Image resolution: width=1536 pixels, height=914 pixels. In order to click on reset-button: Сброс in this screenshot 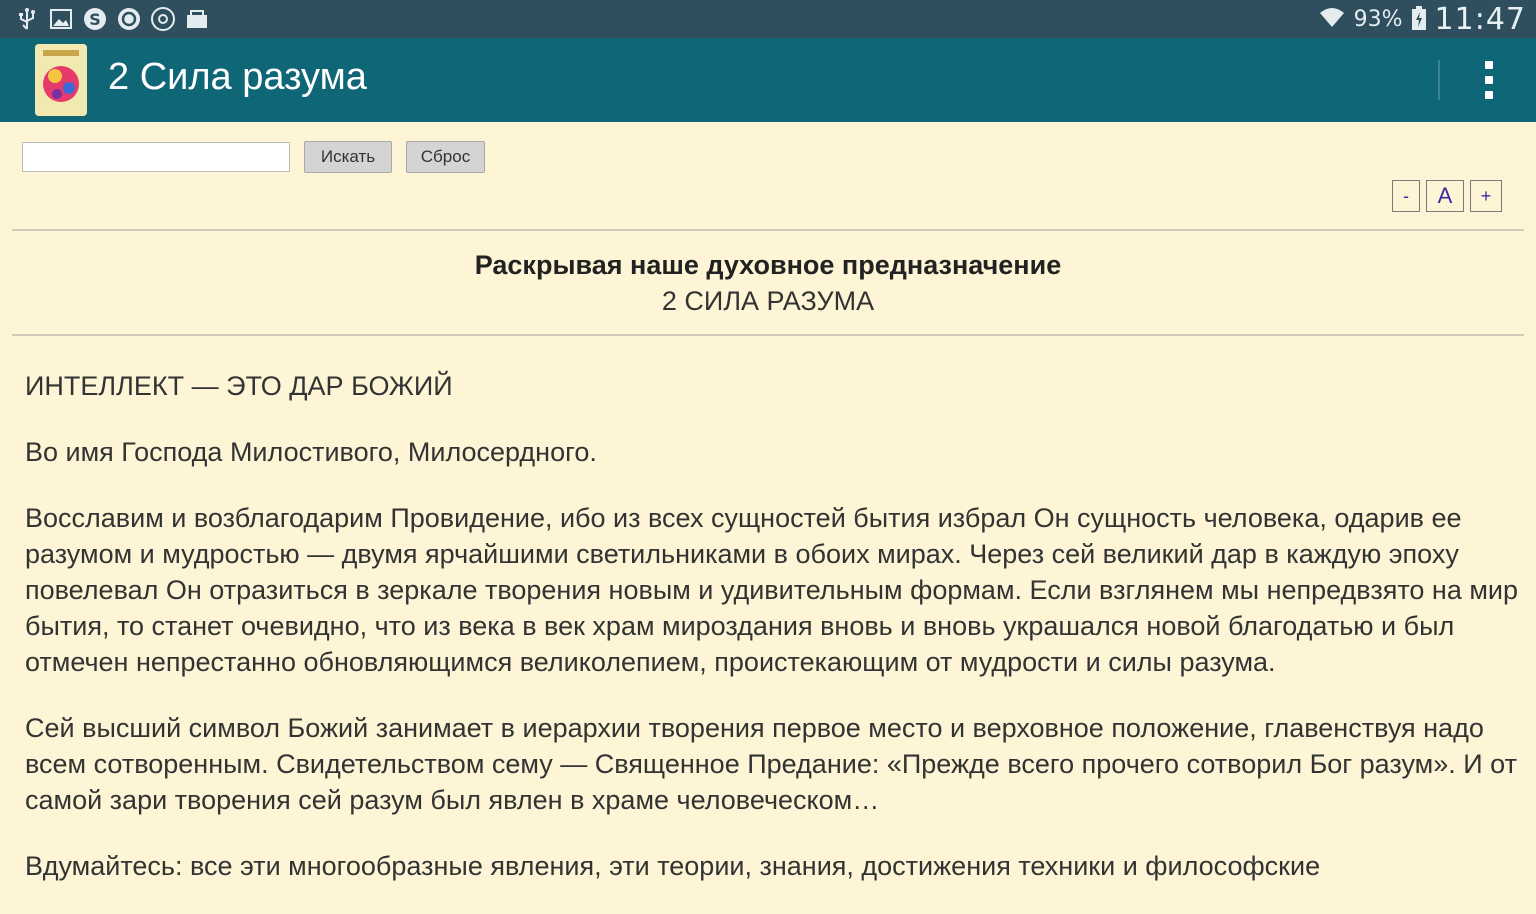, I will do `click(445, 157)`.